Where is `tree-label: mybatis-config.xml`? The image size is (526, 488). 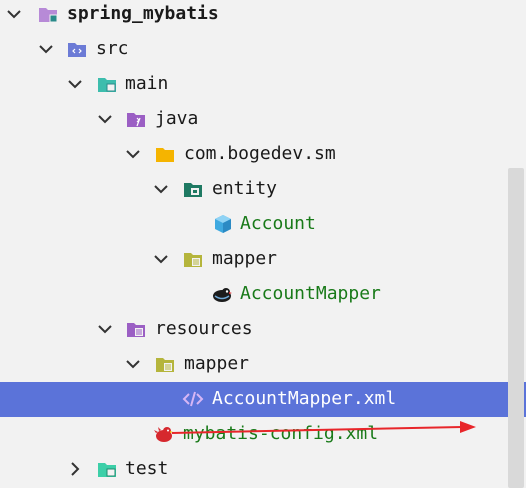
tree-label: mybatis-config.xml is located at coordinates (281, 433).